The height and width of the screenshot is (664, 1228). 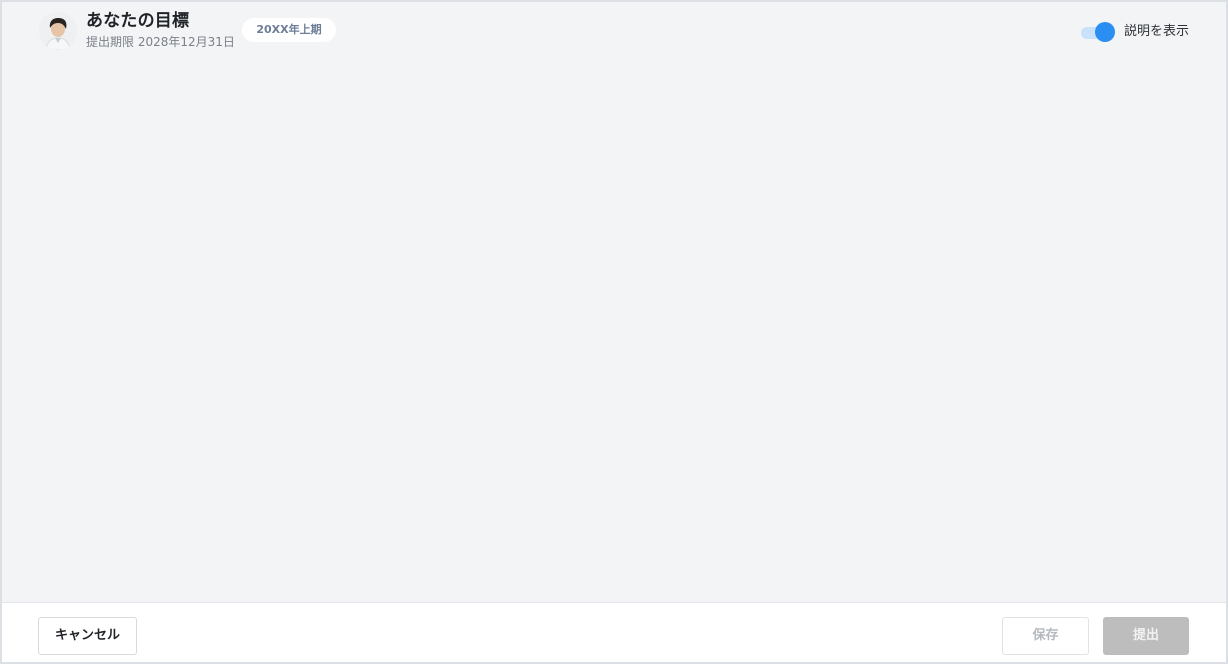 I want to click on submission-deadline: 提出期限 2028年12月31日, so click(x=160, y=42).